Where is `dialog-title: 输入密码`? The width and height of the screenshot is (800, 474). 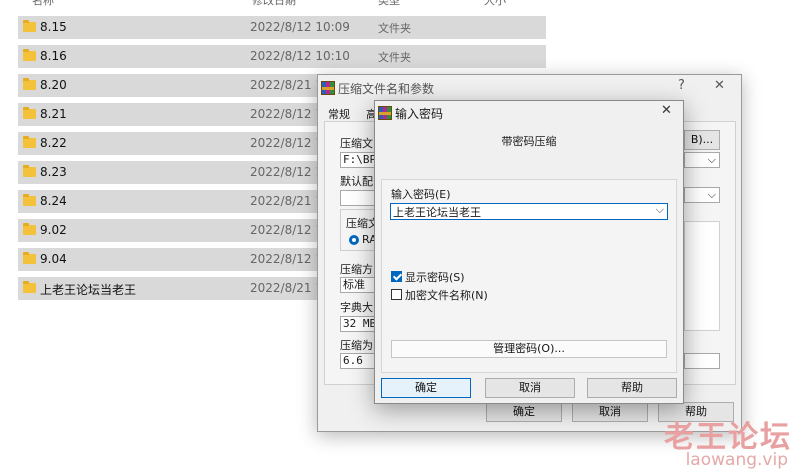 dialog-title: 输入密码 is located at coordinates (419, 114).